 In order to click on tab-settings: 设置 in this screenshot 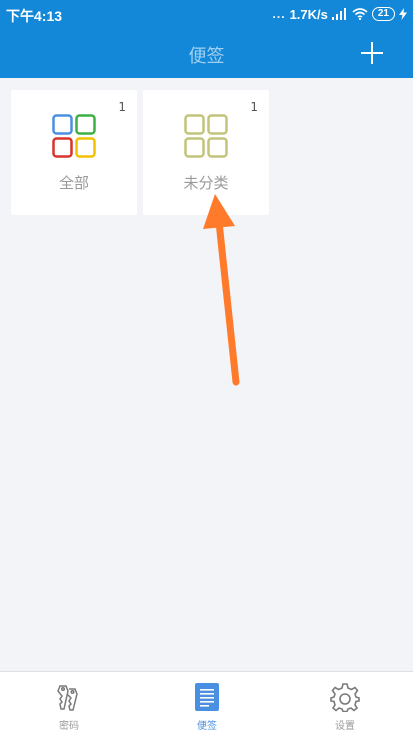, I will do `click(344, 702)`.